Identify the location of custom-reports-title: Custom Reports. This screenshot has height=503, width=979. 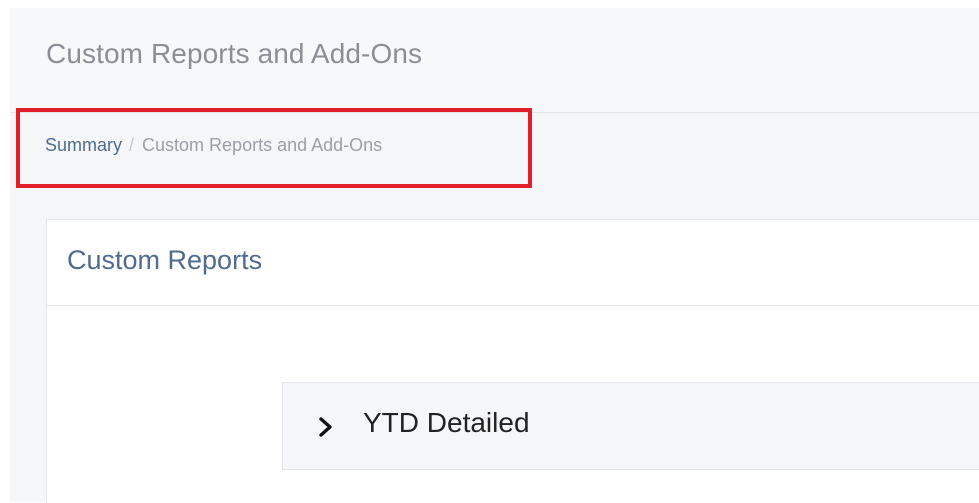
(165, 260).